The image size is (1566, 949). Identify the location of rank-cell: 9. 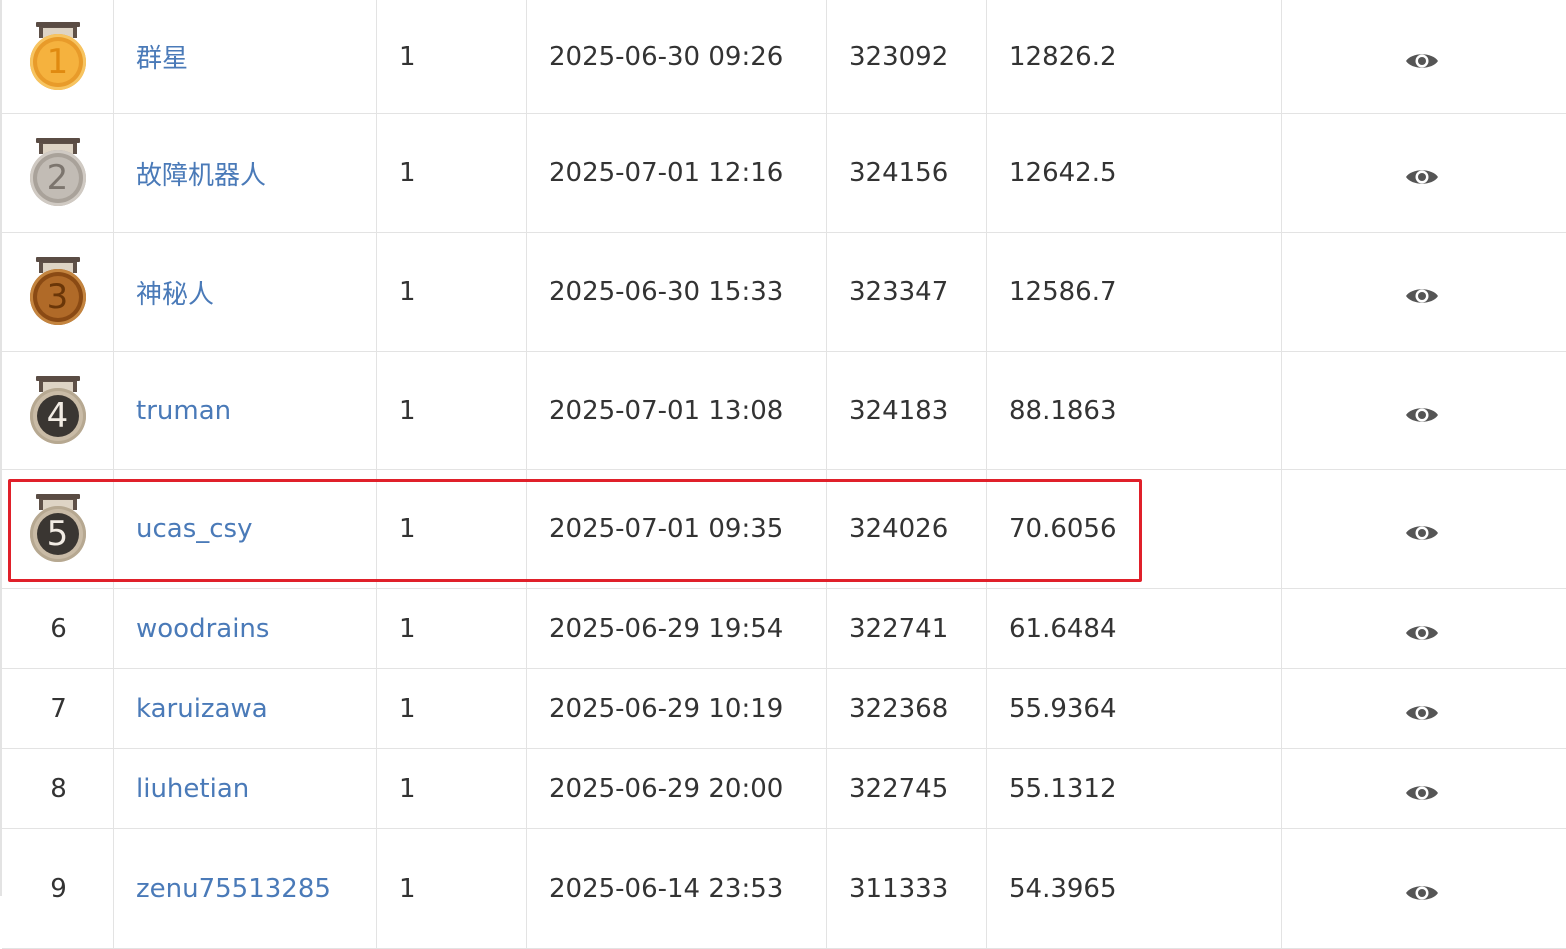
(58, 888).